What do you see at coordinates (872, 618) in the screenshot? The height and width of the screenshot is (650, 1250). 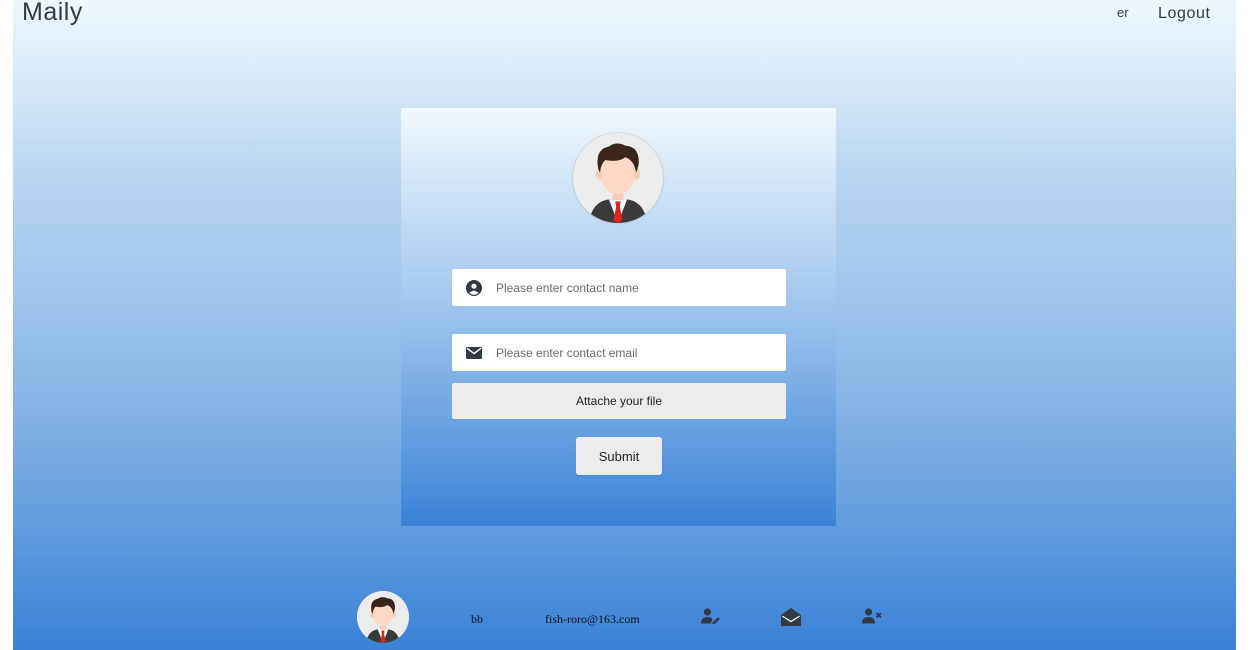 I see `user-remove-icon` at bounding box center [872, 618].